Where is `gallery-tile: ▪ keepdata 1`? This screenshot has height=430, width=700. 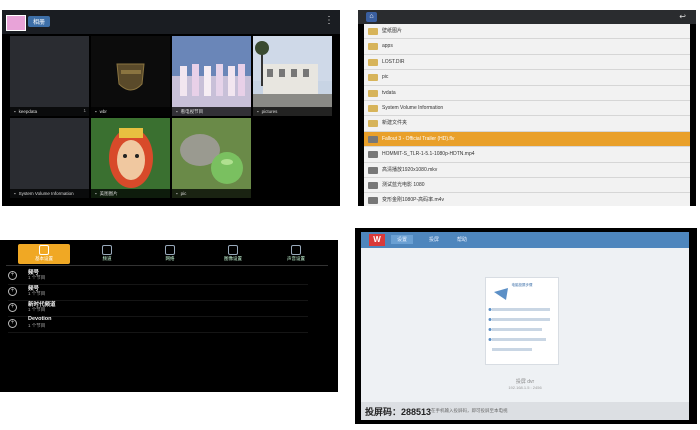 gallery-tile: ▪ keepdata 1 is located at coordinates (49, 76).